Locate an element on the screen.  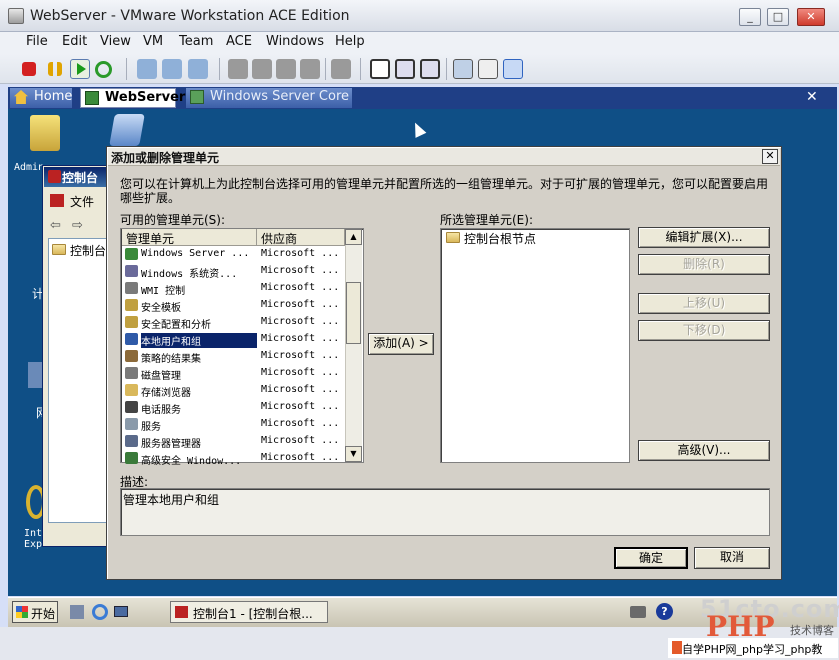
add-button: 添加(A) > is located at coordinates (401, 344).